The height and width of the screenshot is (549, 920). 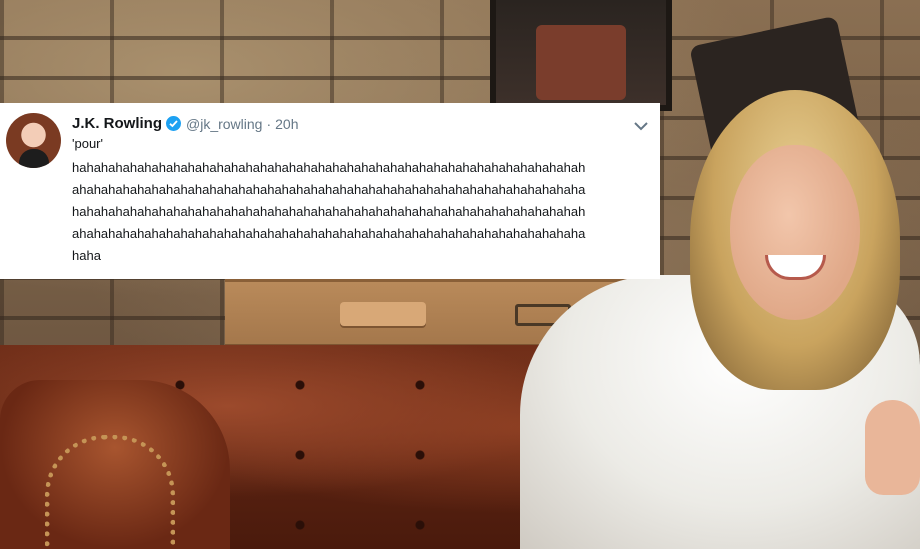 I want to click on avatar, so click(x=33, y=140).